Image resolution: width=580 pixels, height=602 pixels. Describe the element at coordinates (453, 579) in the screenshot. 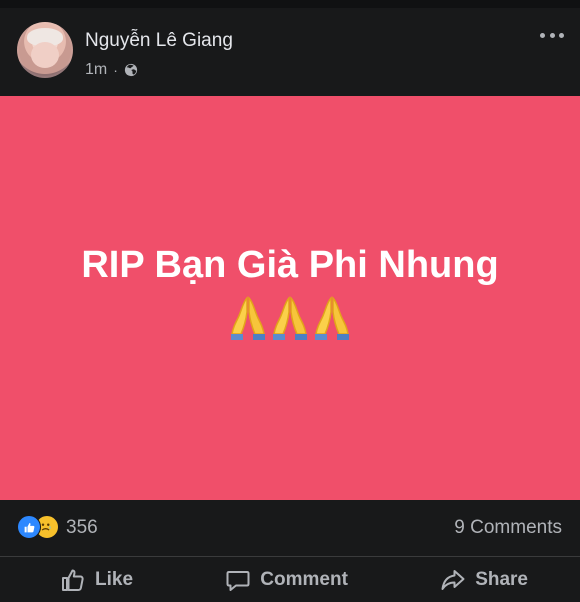

I see `share-arrow-icon` at that location.